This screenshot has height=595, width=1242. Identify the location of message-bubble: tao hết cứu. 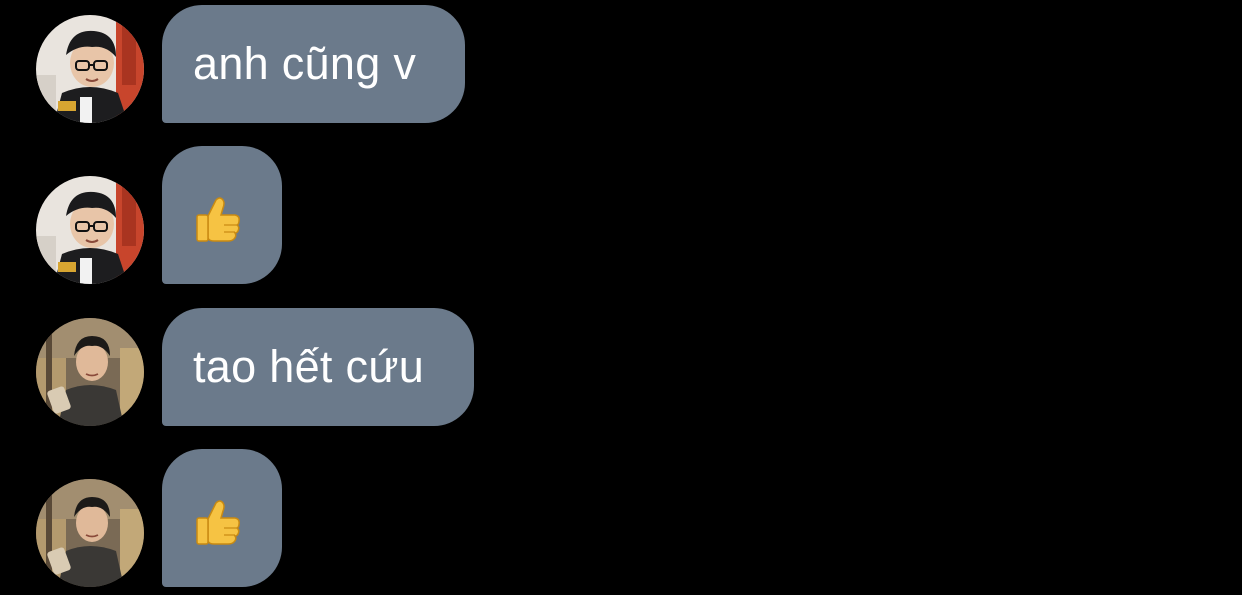
(318, 367).